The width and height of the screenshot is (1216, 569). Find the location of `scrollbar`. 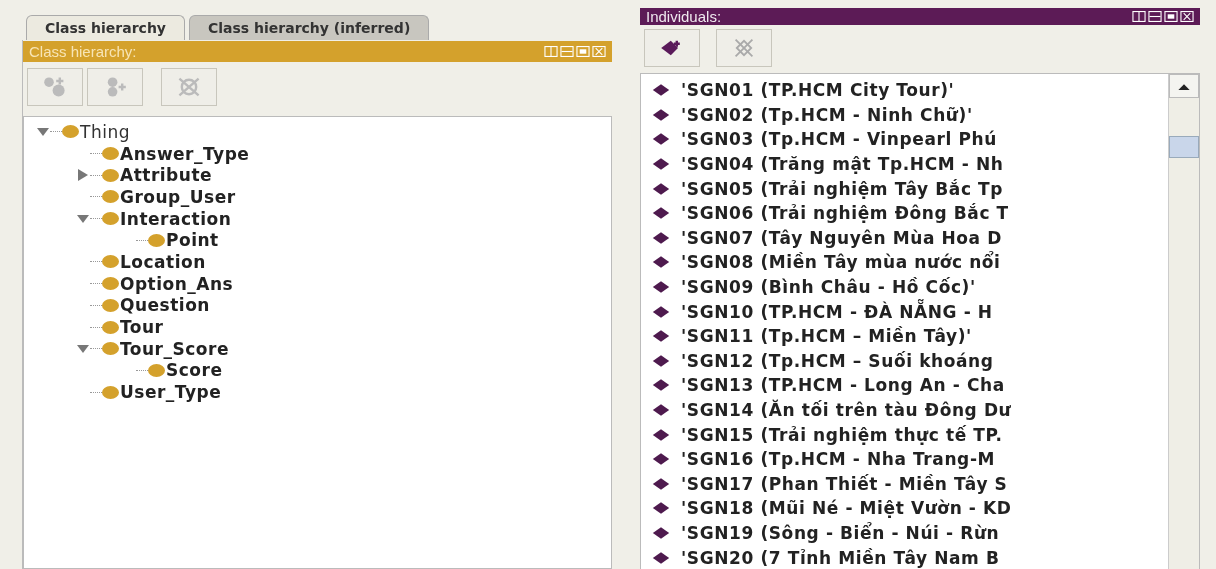

scrollbar is located at coordinates (1183, 321).